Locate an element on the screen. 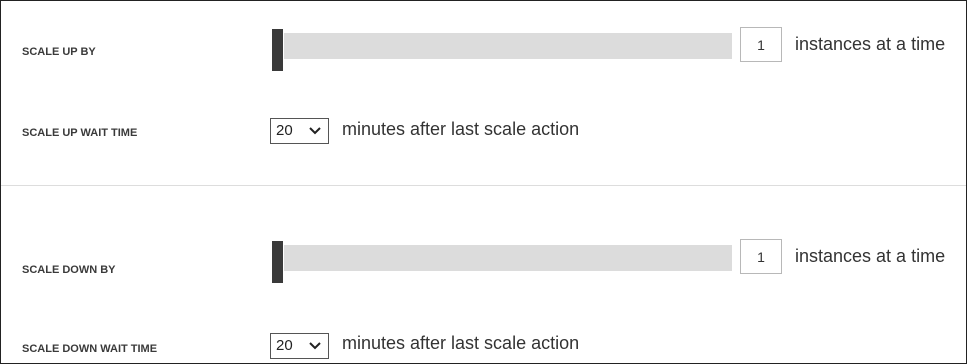  scale-down-wait-time-label: SCALE DOWN WAIT TIME is located at coordinates (90, 349).